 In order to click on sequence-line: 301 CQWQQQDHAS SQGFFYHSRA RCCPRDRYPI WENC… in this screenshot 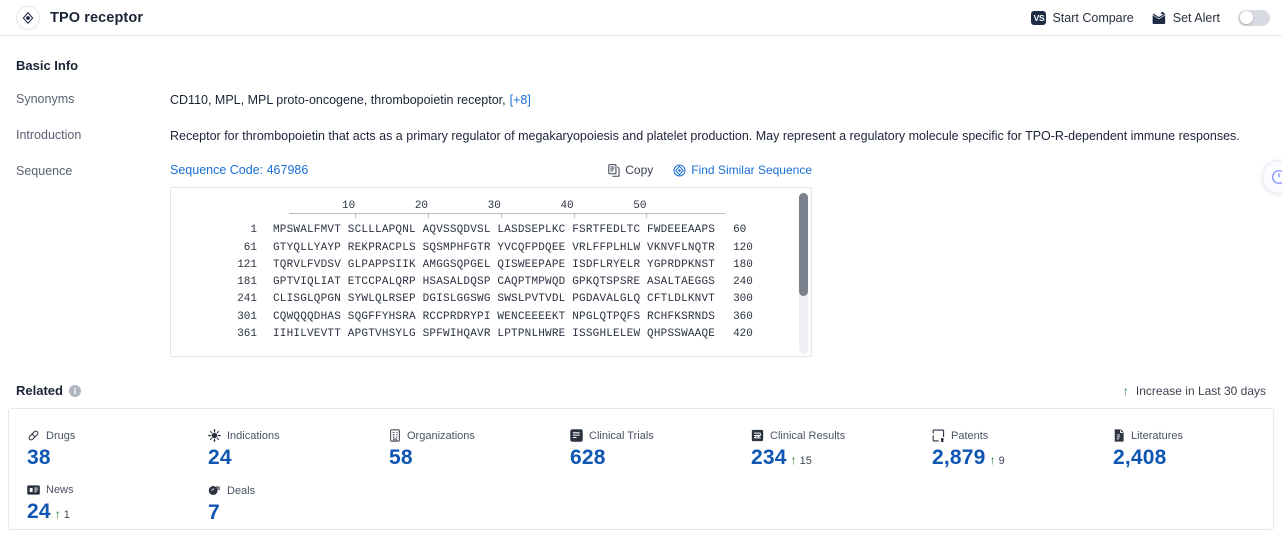, I will do `click(491, 317)`.